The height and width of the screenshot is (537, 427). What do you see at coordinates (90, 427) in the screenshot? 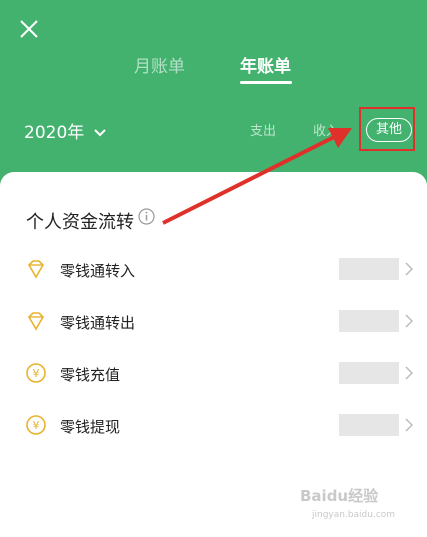
I see `list-item-label: 零钱提现` at bounding box center [90, 427].